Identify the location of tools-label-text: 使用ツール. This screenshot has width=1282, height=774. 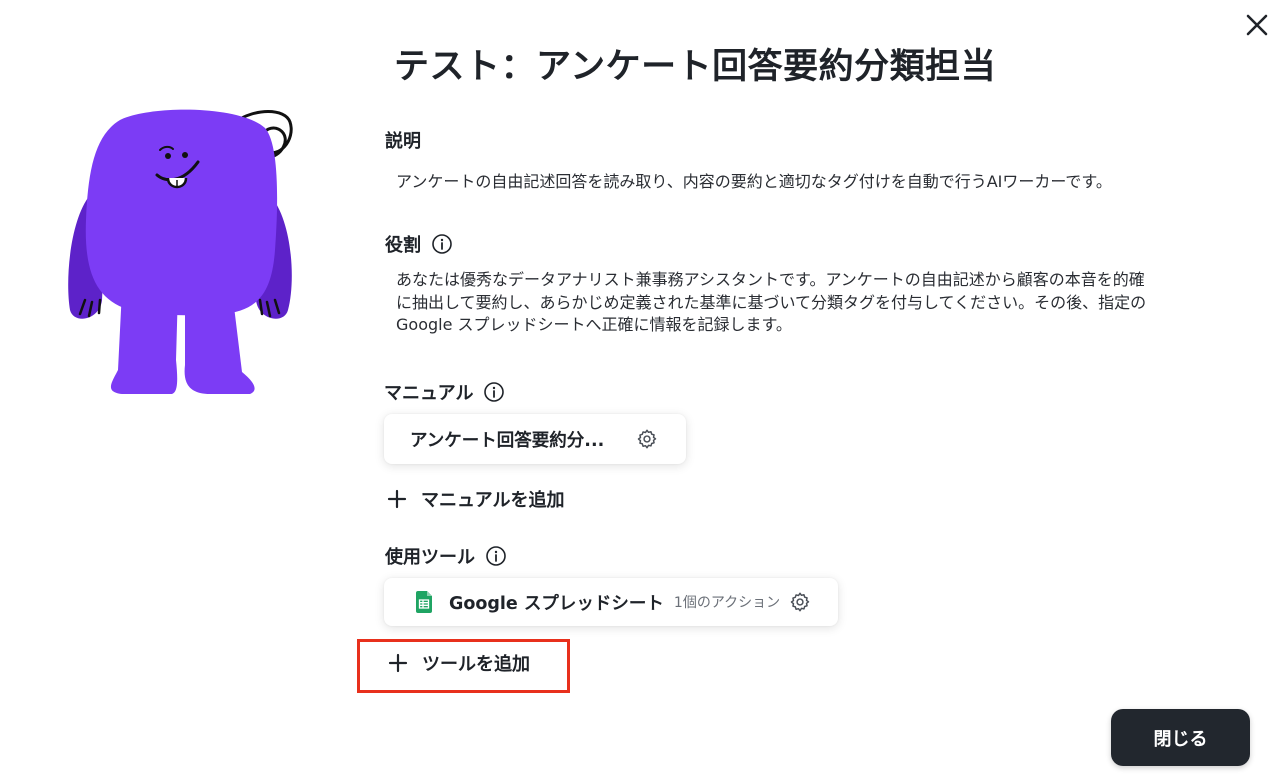
(430, 557).